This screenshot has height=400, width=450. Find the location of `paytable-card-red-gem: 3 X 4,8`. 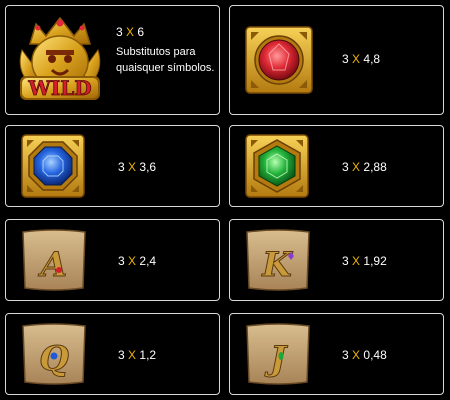

paytable-card-red-gem: 3 X 4,8 is located at coordinates (336, 60).